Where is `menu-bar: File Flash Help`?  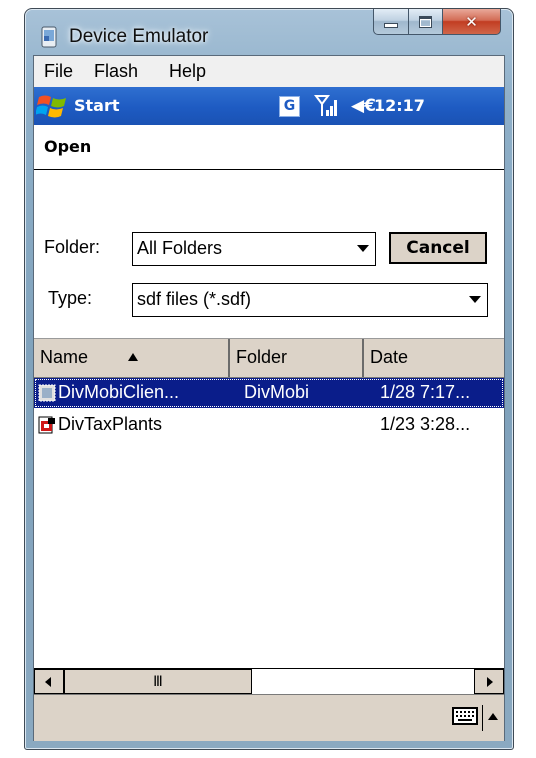 menu-bar: File Flash Help is located at coordinates (269, 72).